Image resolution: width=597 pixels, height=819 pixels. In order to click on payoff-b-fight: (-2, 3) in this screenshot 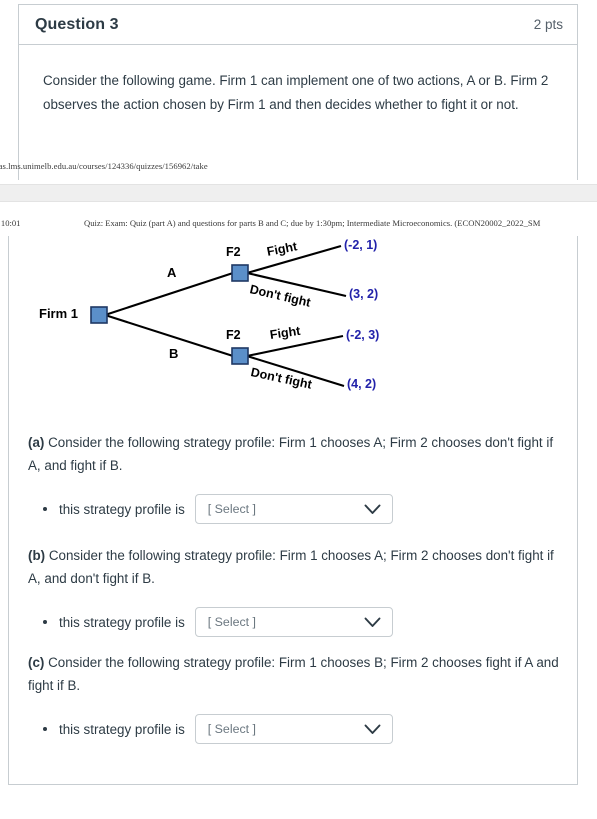, I will do `click(363, 335)`.